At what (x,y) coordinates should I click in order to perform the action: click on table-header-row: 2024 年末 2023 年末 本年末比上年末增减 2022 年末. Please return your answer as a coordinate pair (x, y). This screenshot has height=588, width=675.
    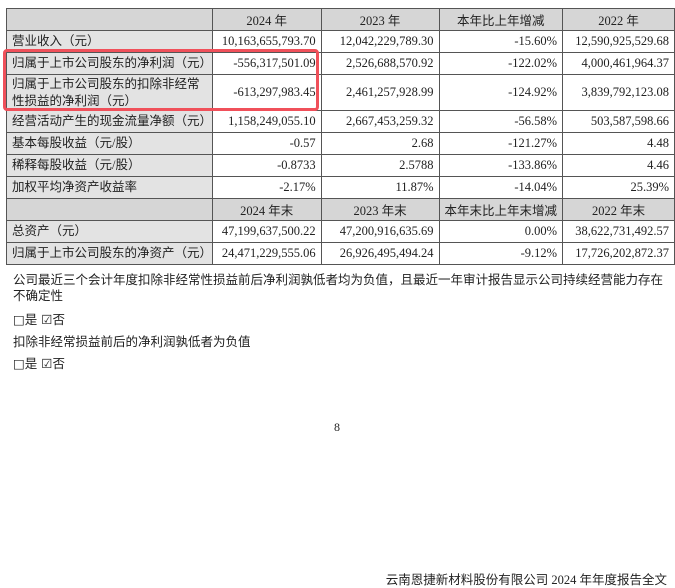
    Looking at the image, I should click on (340, 209).